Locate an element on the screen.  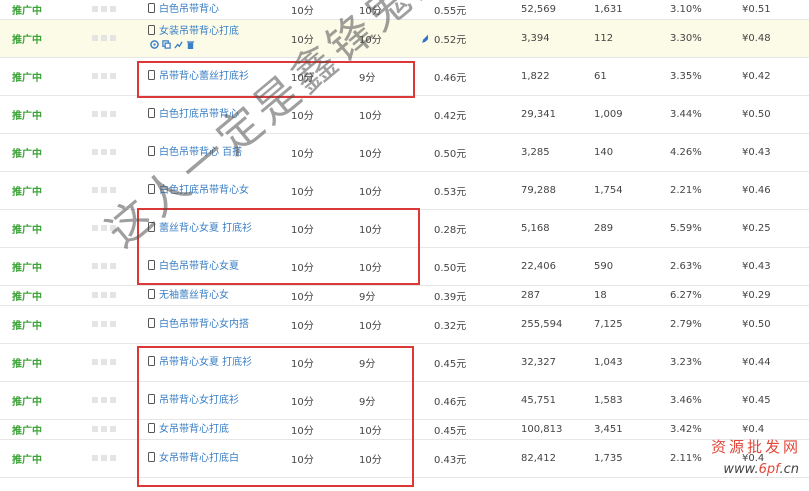
keyword-cell: 白色吊带背心 百搭 is located at coordinates (212, 152).